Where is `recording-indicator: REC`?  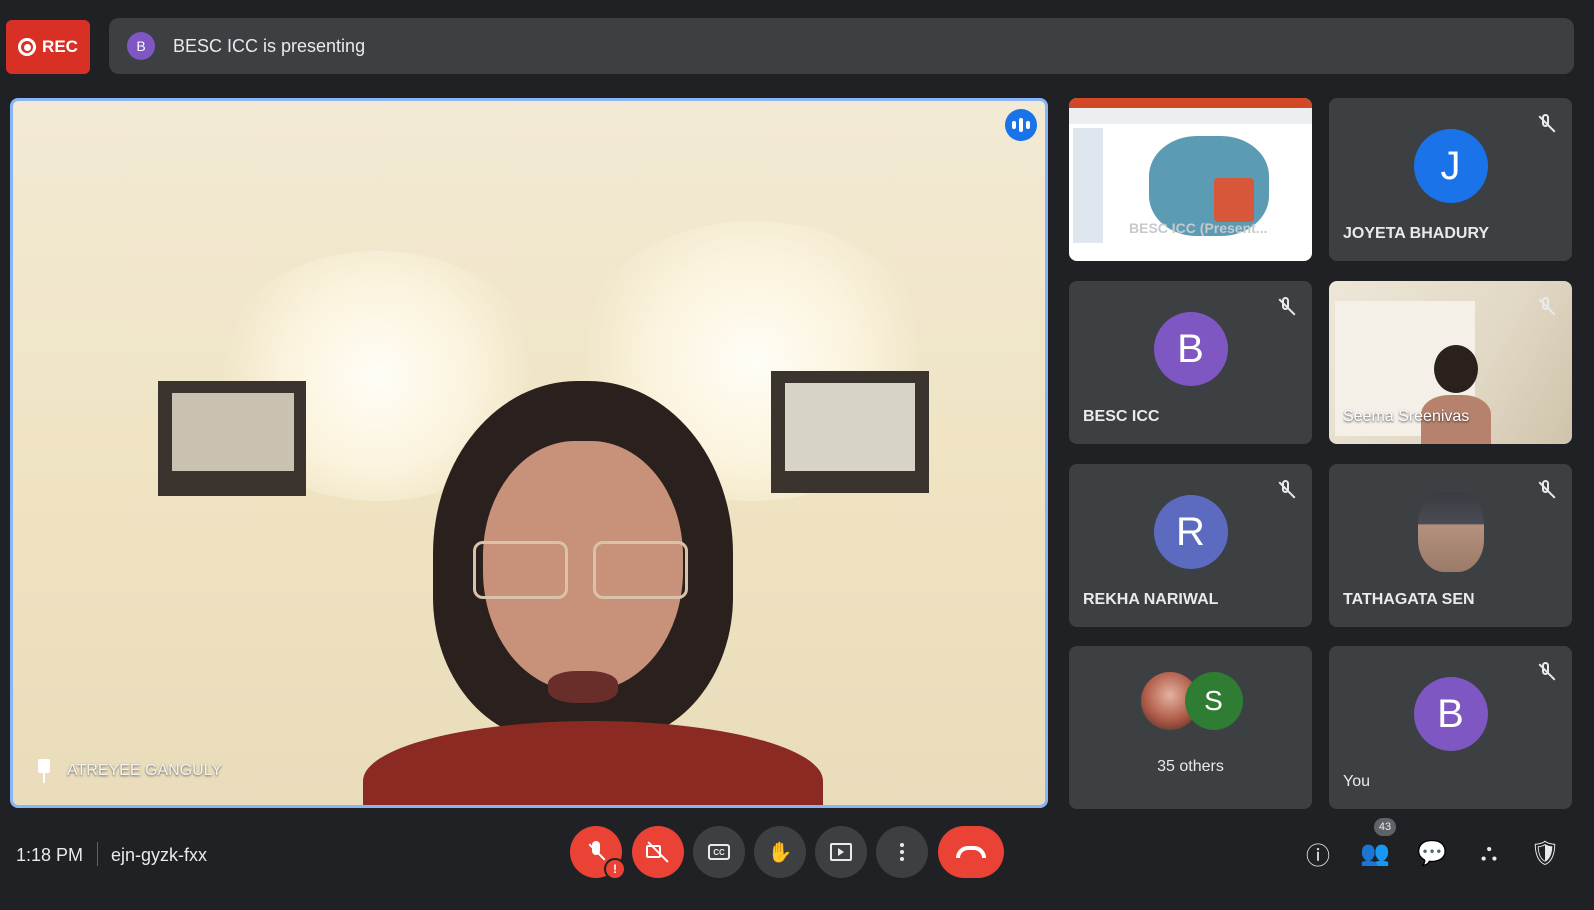
recording-indicator: REC is located at coordinates (48, 47).